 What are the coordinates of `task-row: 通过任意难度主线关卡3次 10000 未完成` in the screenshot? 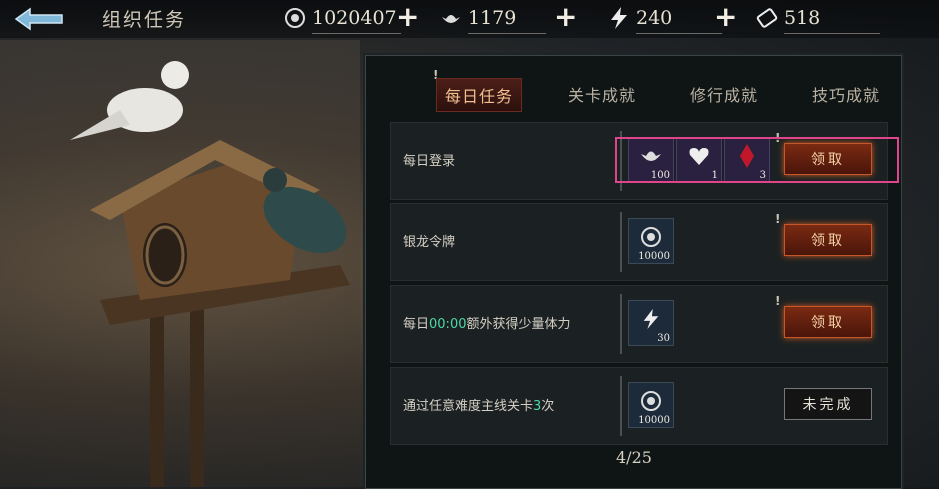 It's located at (639, 406).